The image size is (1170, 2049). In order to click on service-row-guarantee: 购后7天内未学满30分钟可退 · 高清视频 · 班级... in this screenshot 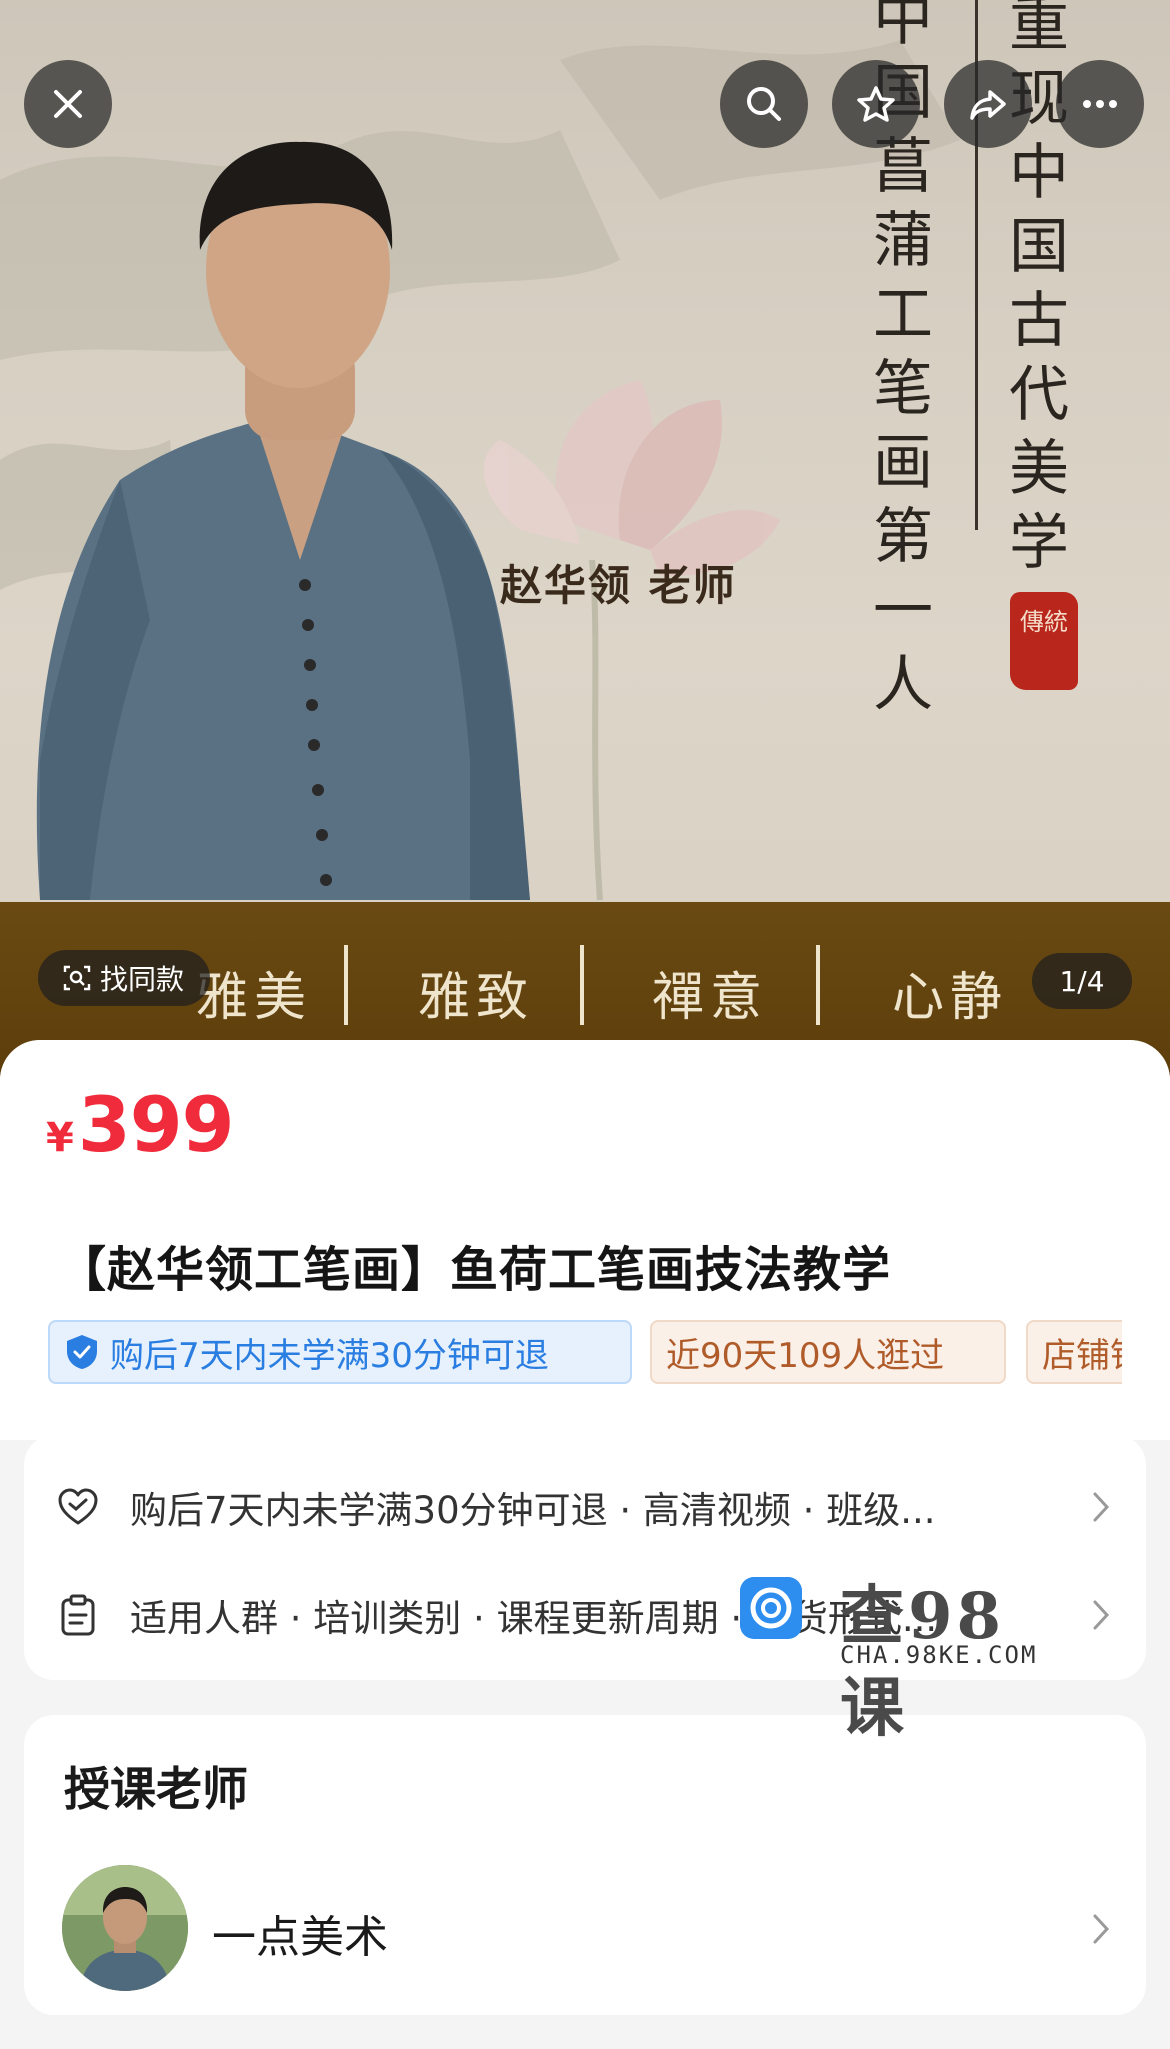, I will do `click(585, 1507)`.